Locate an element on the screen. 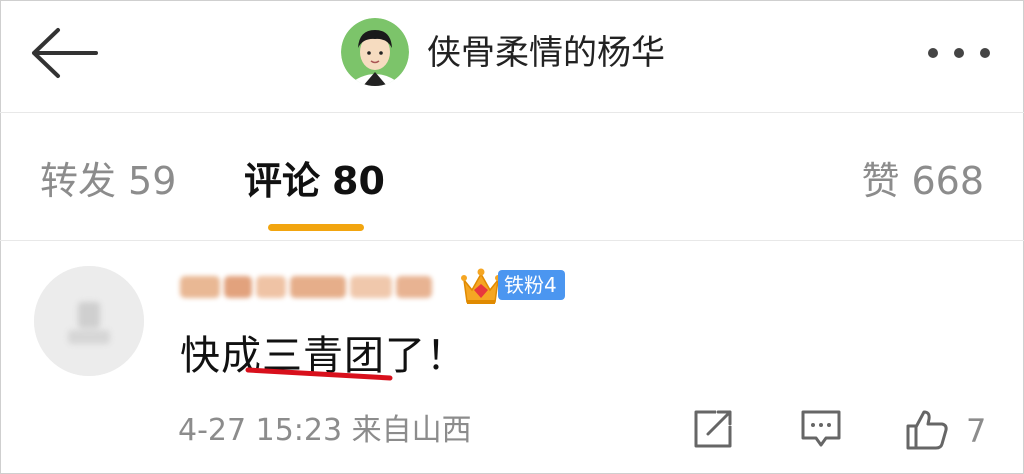 The image size is (1024, 474). default-user-icon is located at coordinates (89, 321).